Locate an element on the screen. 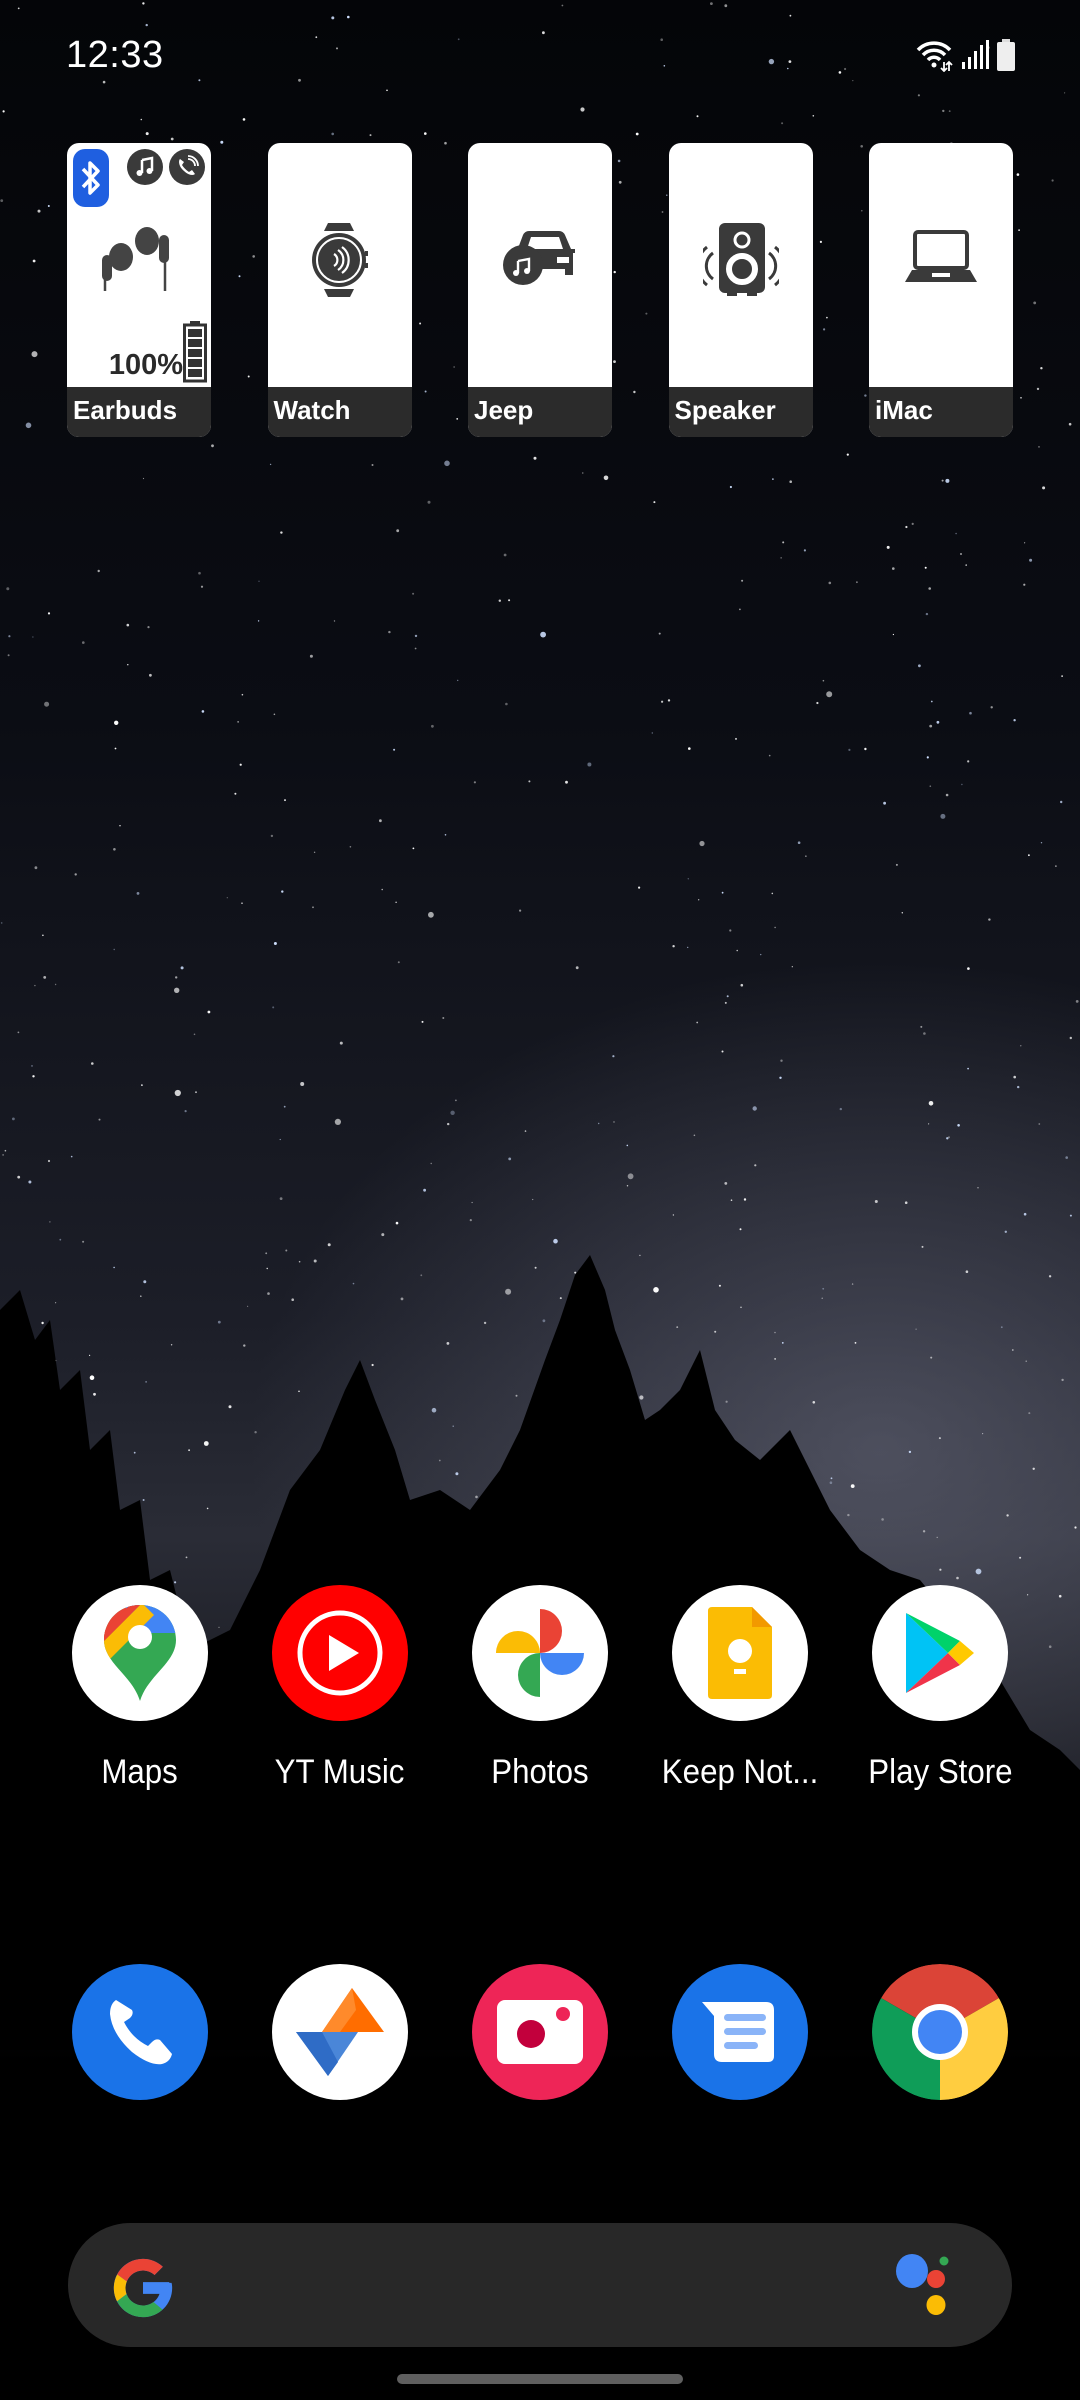 This screenshot has height=2400, width=1080. camera-icon is located at coordinates (540, 2032).